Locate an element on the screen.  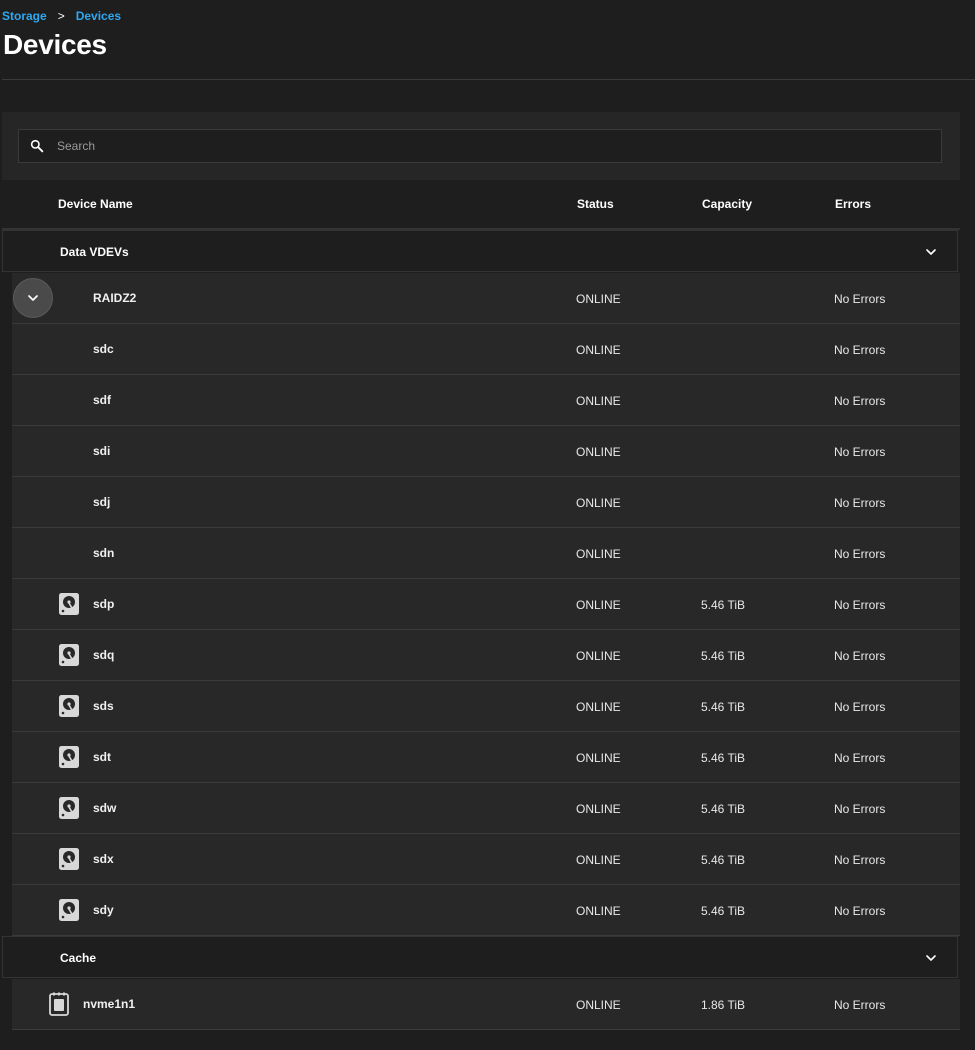
column-device-name: Device Name is located at coordinates (95, 204).